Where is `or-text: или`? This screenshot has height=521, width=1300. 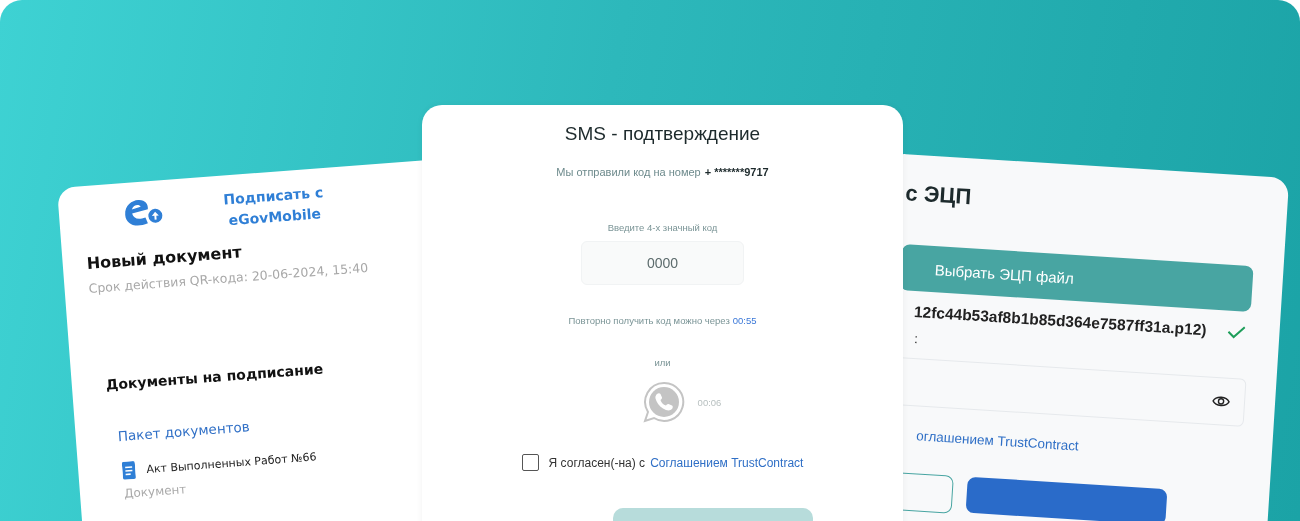 or-text: или is located at coordinates (662, 363).